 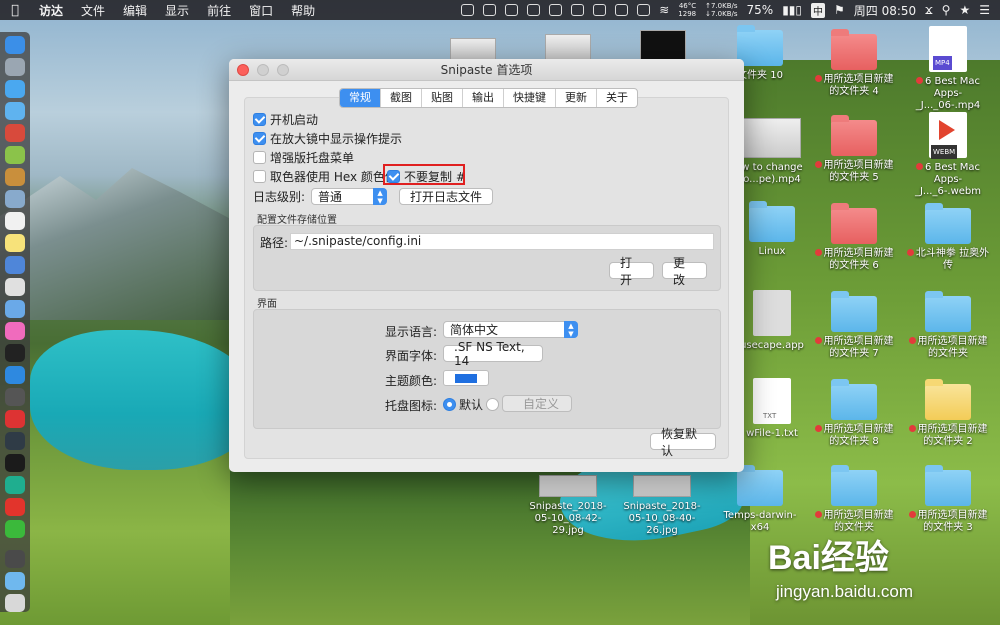 What do you see at coordinates (360, 98) in the screenshot?
I see `tab-general: 常规` at bounding box center [360, 98].